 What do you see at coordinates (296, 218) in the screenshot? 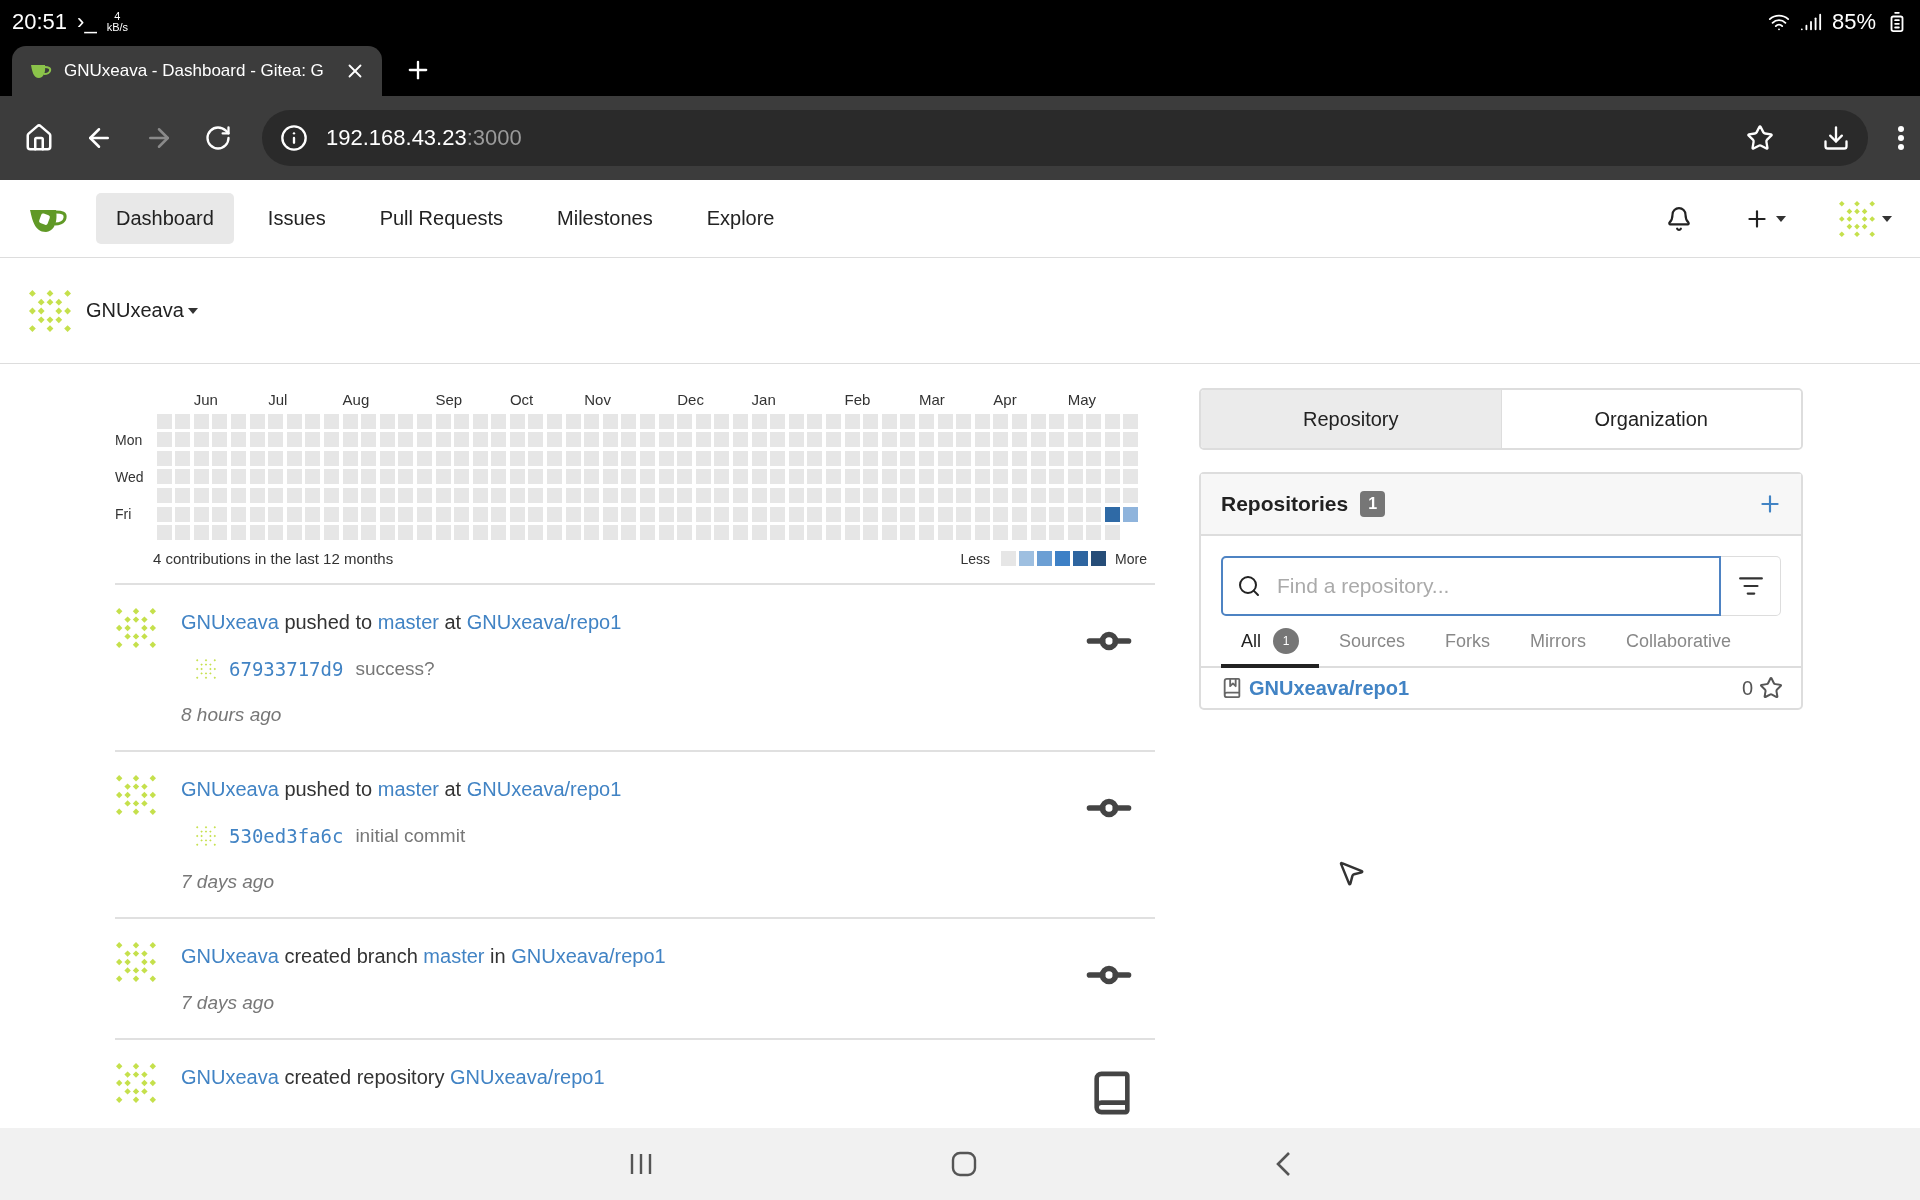
I see `nav-link: Issues` at bounding box center [296, 218].